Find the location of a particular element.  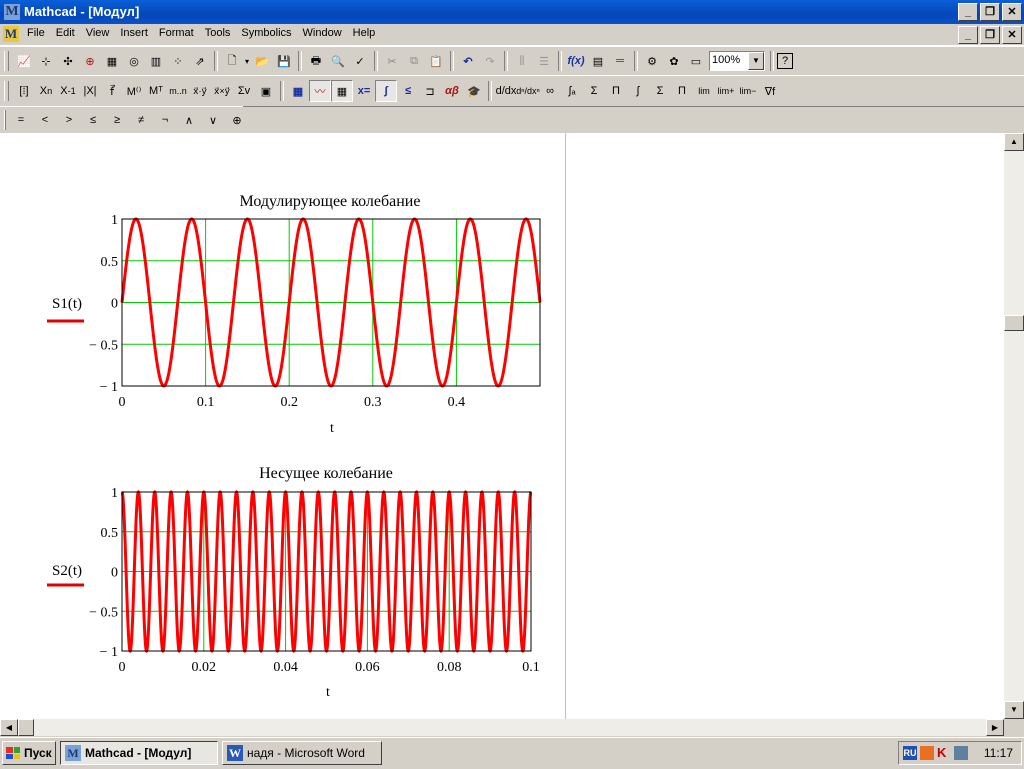

limit-icon: lim is located at coordinates (704, 91).